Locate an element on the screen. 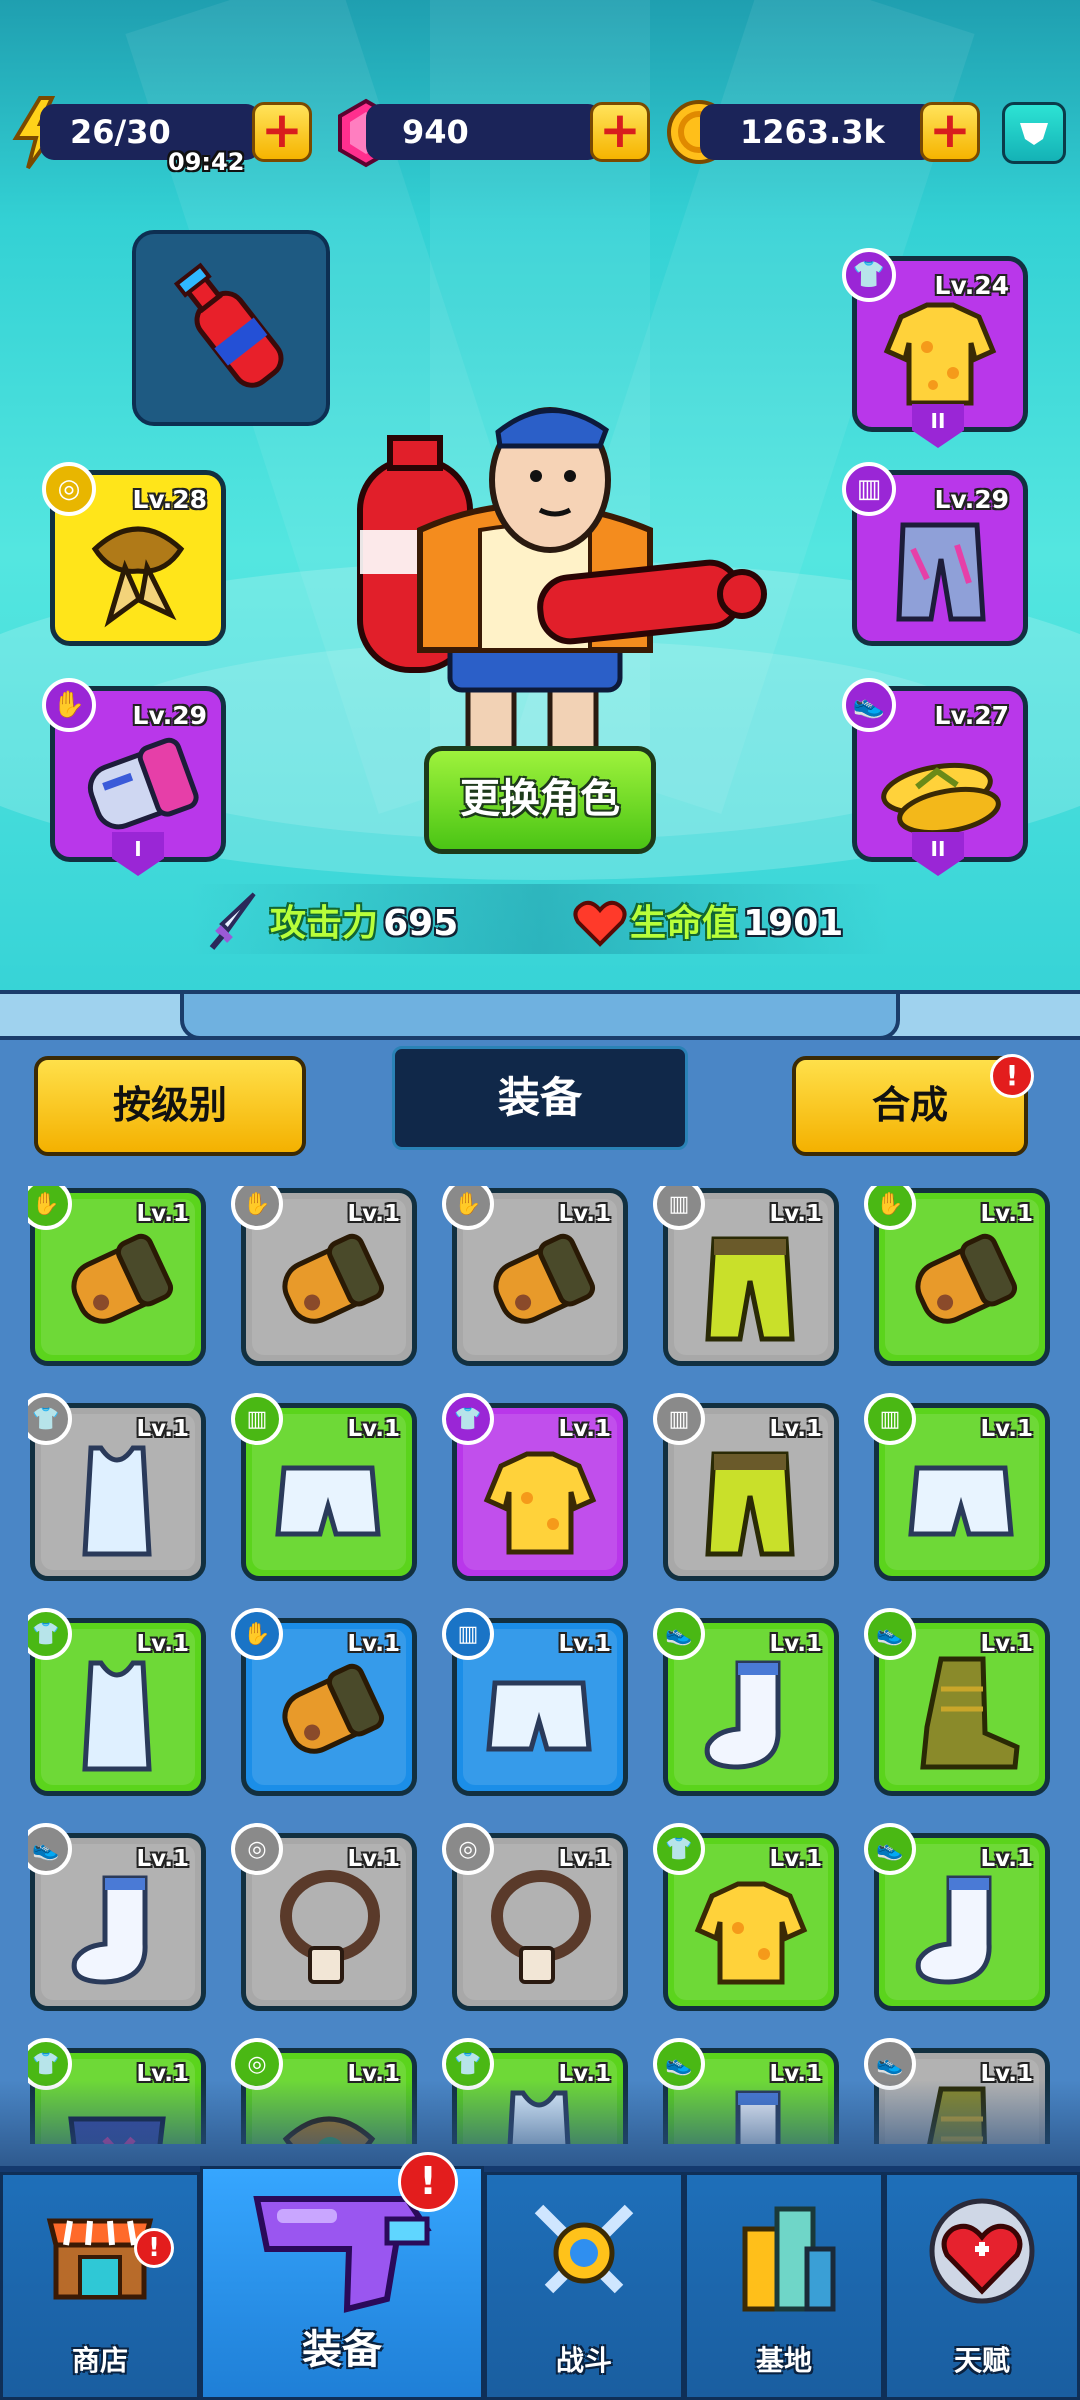 The width and height of the screenshot is (1080, 2400). nav-base: 基地 is located at coordinates (784, 2286).